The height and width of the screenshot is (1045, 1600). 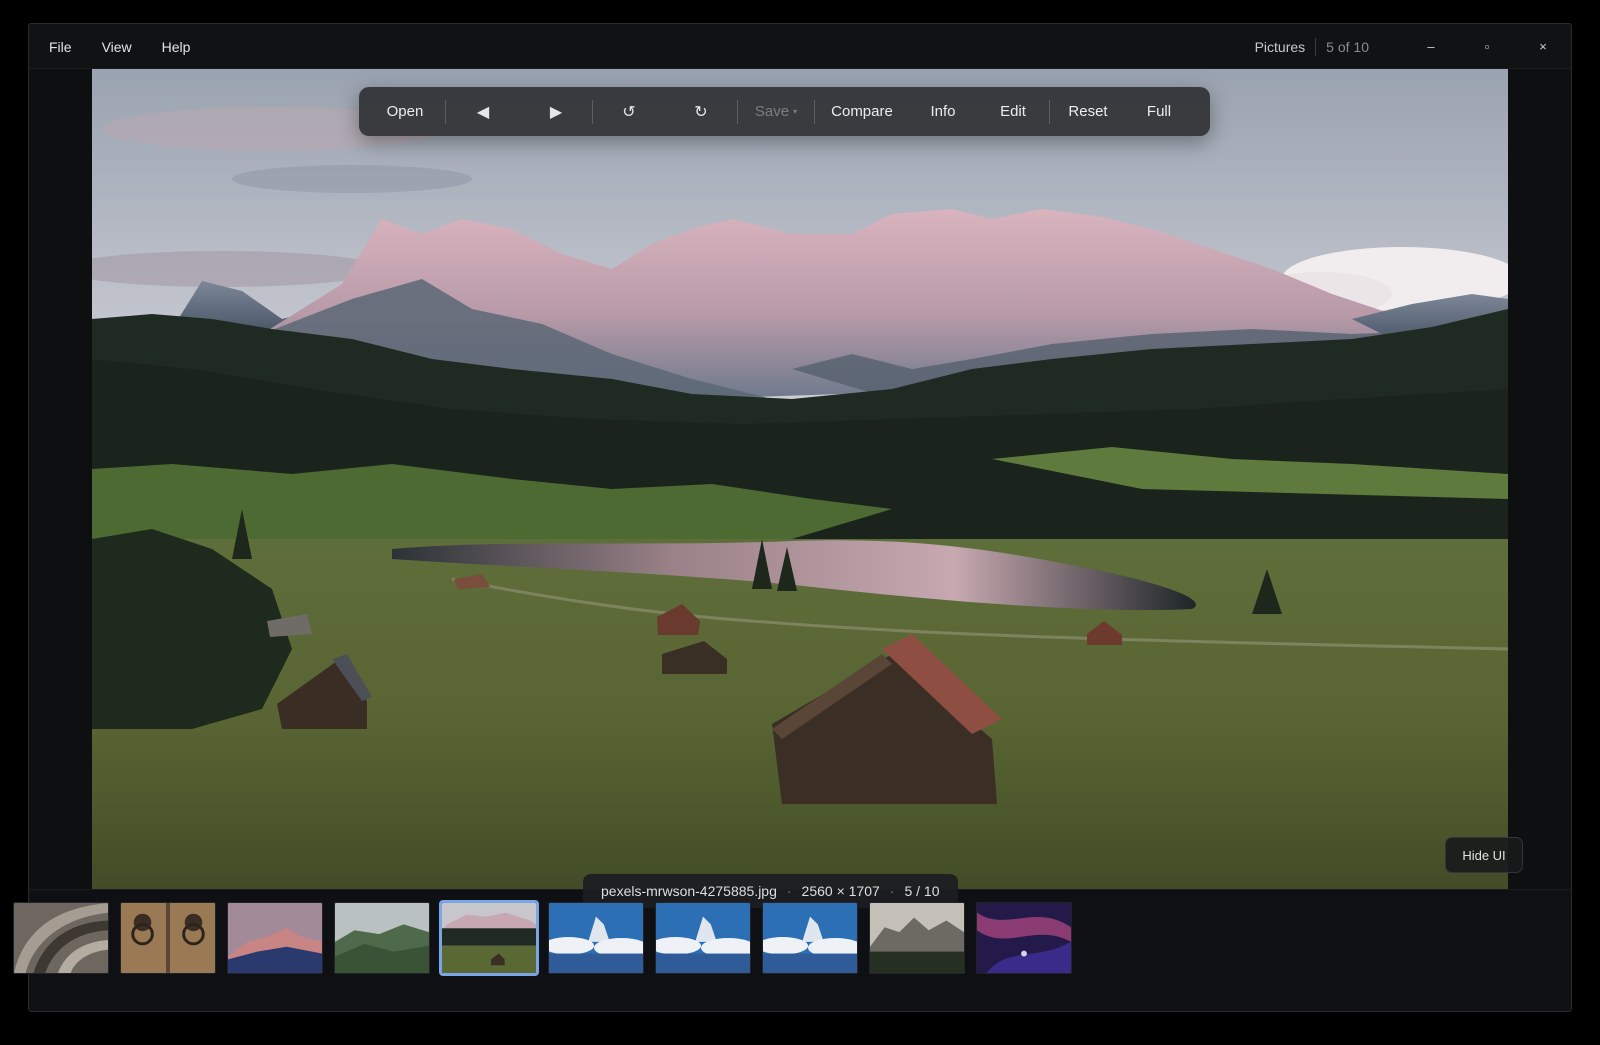 I want to click on menu-view: View, so click(x=117, y=47).